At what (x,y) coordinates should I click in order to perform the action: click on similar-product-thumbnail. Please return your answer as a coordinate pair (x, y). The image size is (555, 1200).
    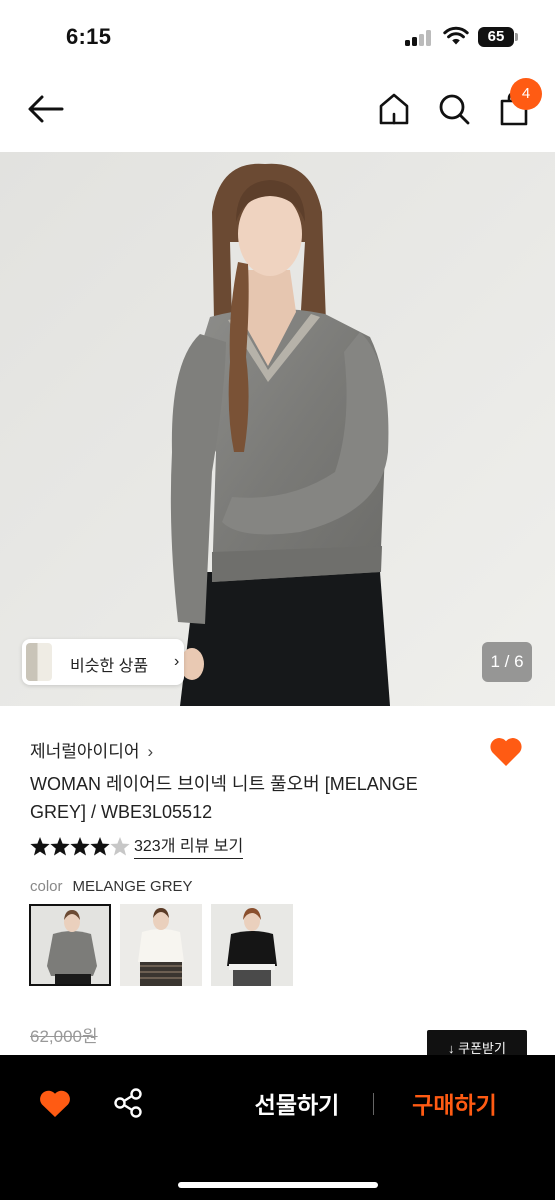
    Looking at the image, I should click on (39, 662).